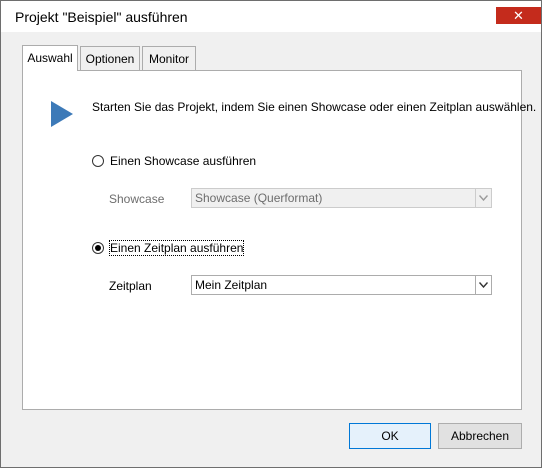 This screenshot has width=542, height=468. I want to click on title-bar: Projekt "Beispiel" ausführen ✕, so click(271, 16).